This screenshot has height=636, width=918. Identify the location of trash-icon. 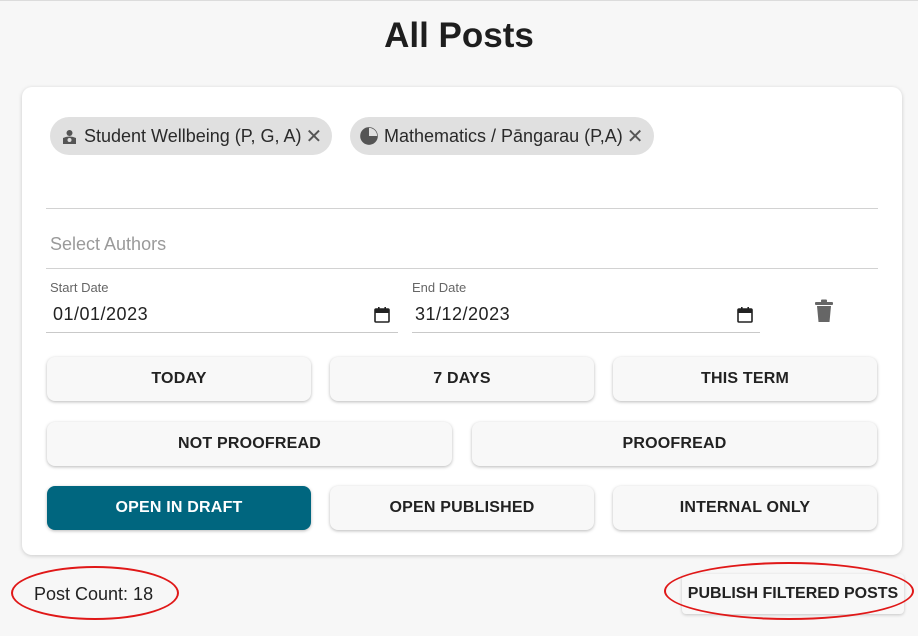
(824, 311).